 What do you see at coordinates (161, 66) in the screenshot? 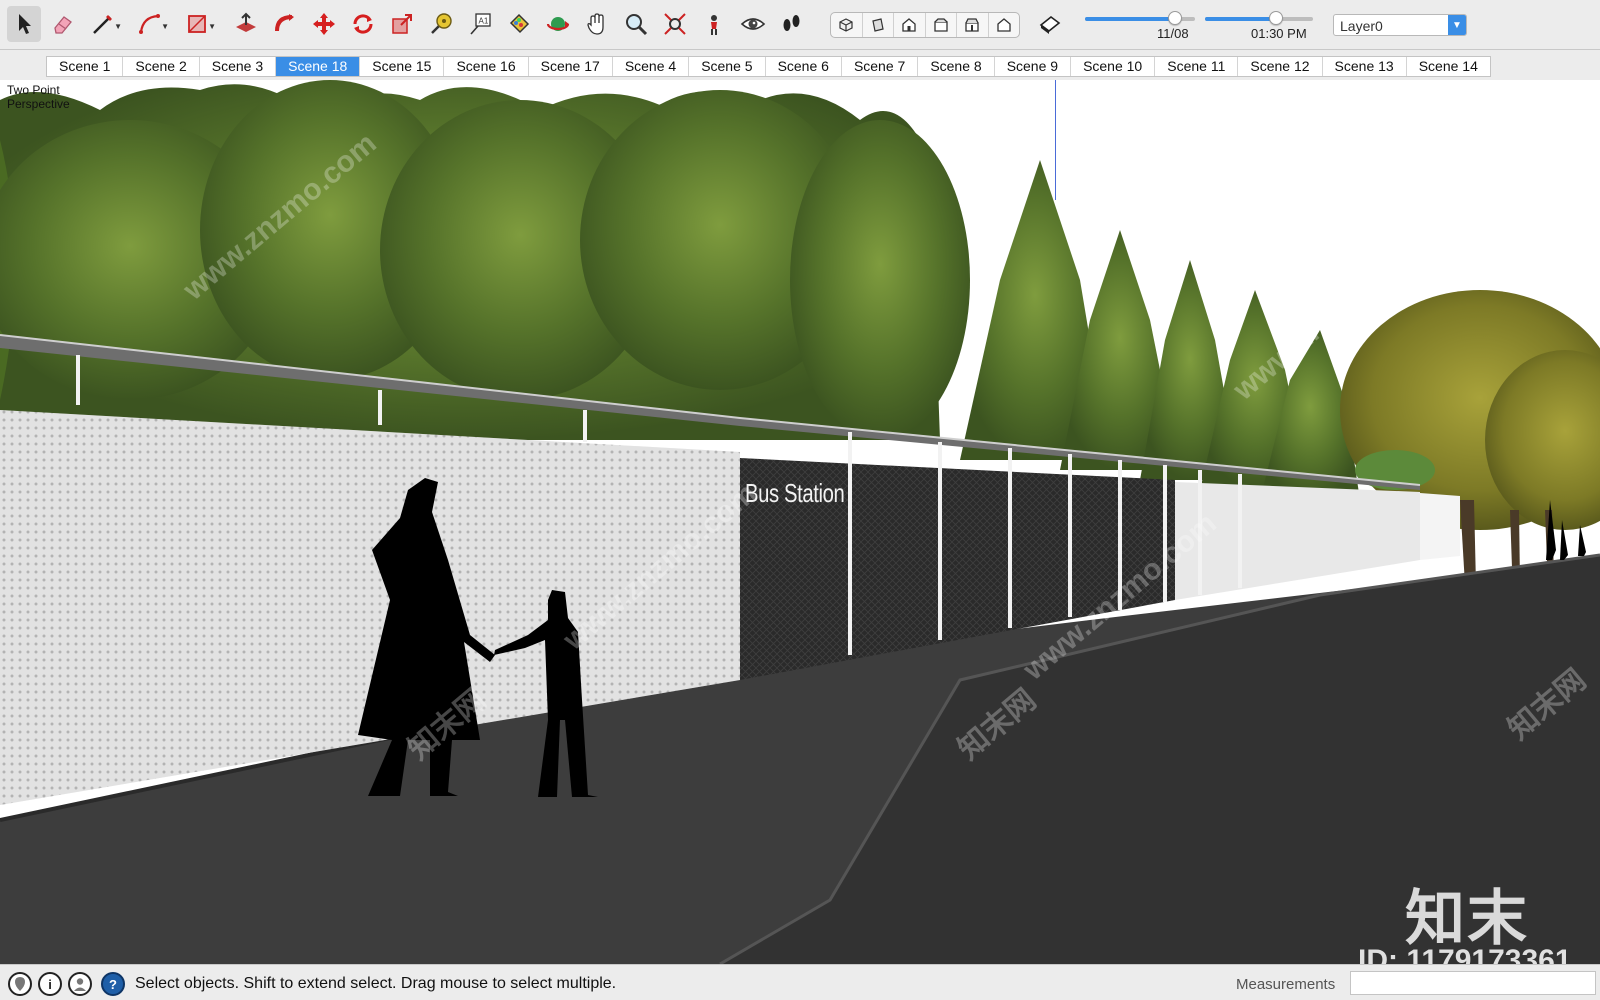
I see `scene-tab: Scene 2` at bounding box center [161, 66].